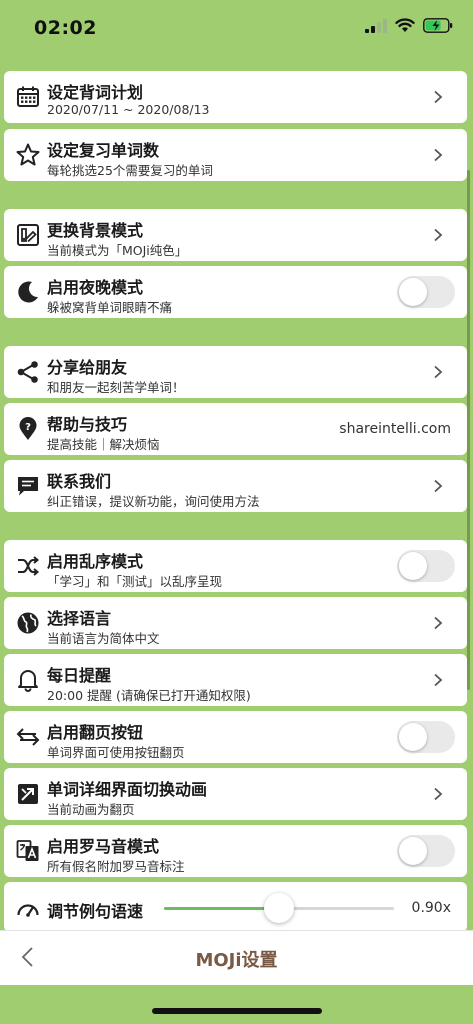 This screenshot has width=473, height=1024. I want to click on speech-speed-slider, so click(279, 908).